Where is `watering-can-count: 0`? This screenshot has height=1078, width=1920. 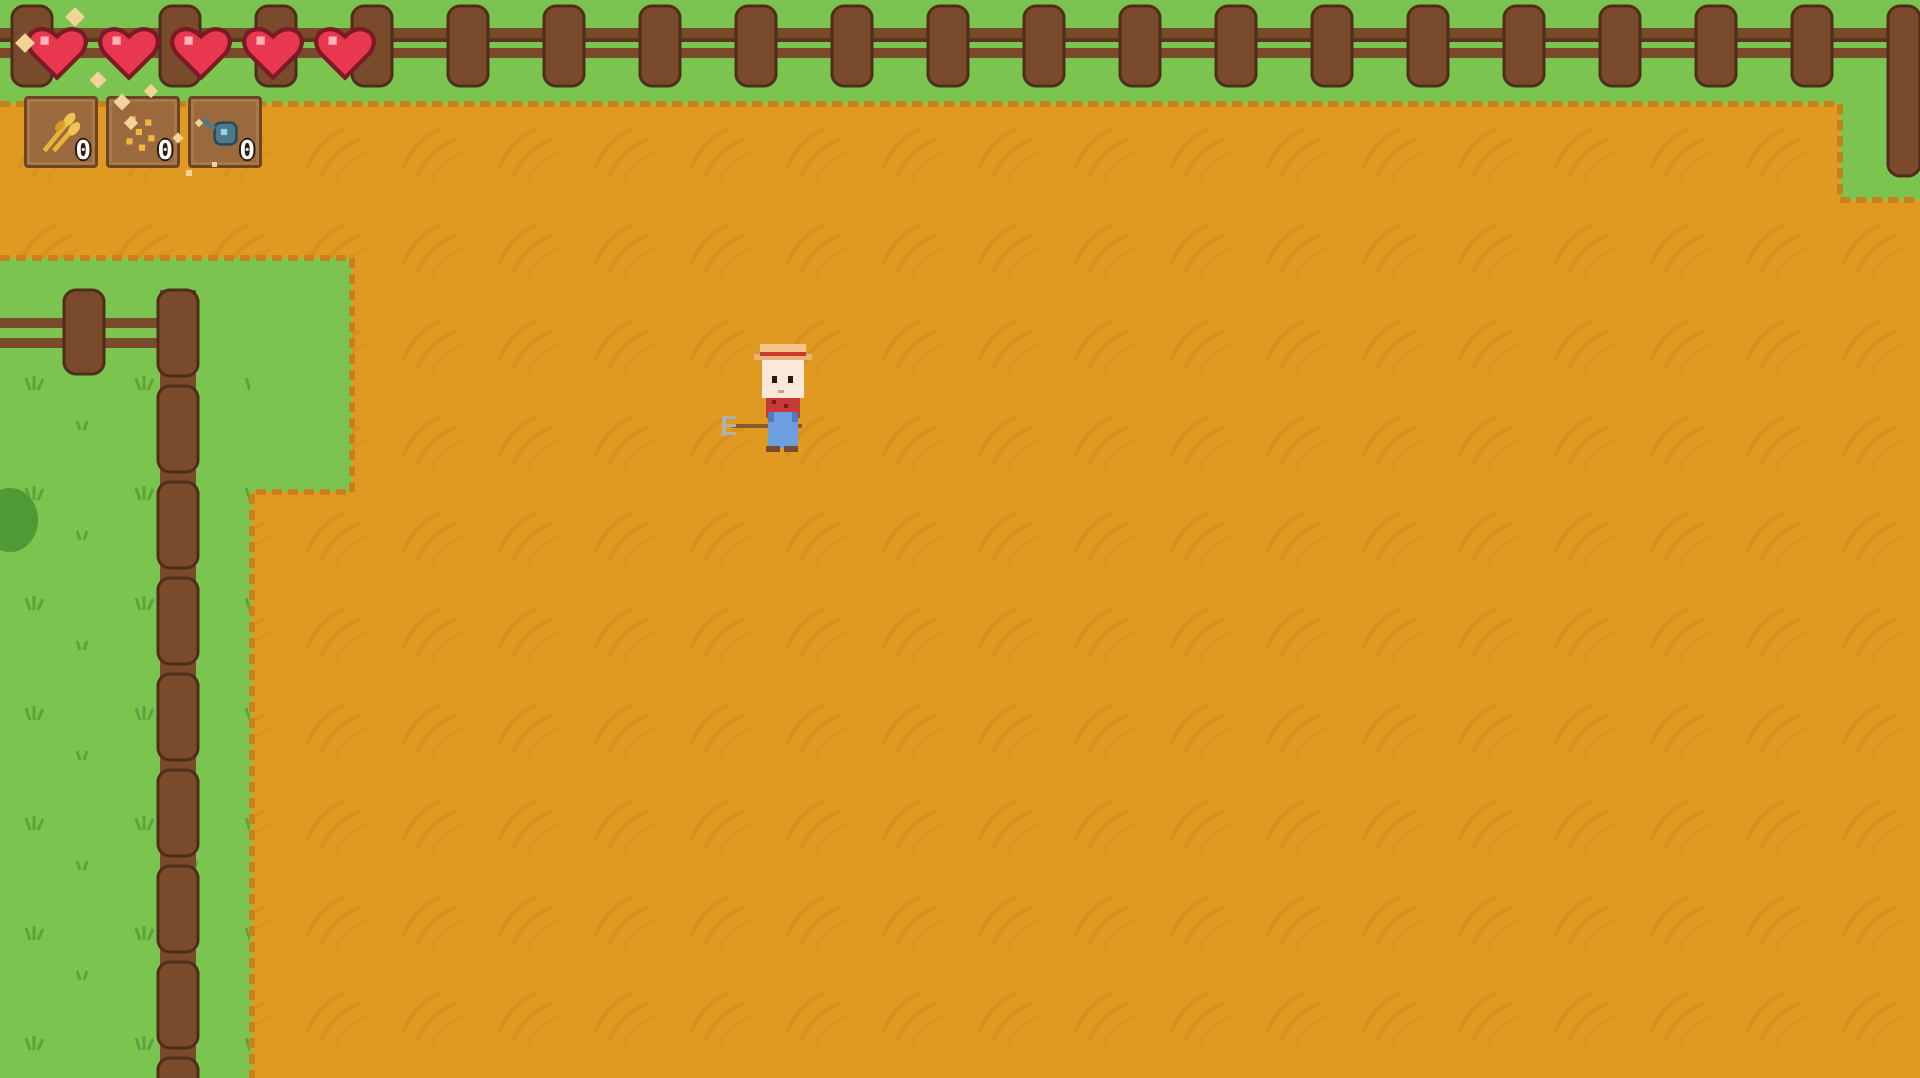
watering-can-count: 0 is located at coordinates (247, 151).